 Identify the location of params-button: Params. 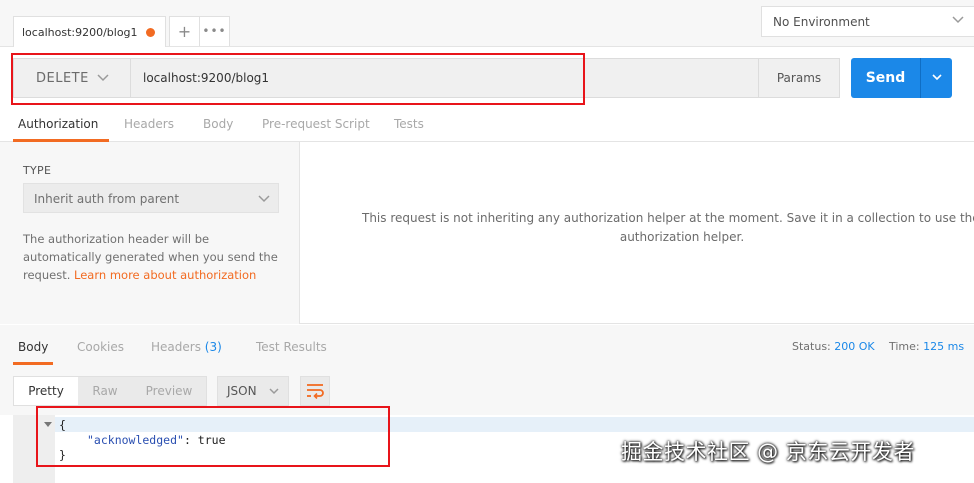
(799, 78).